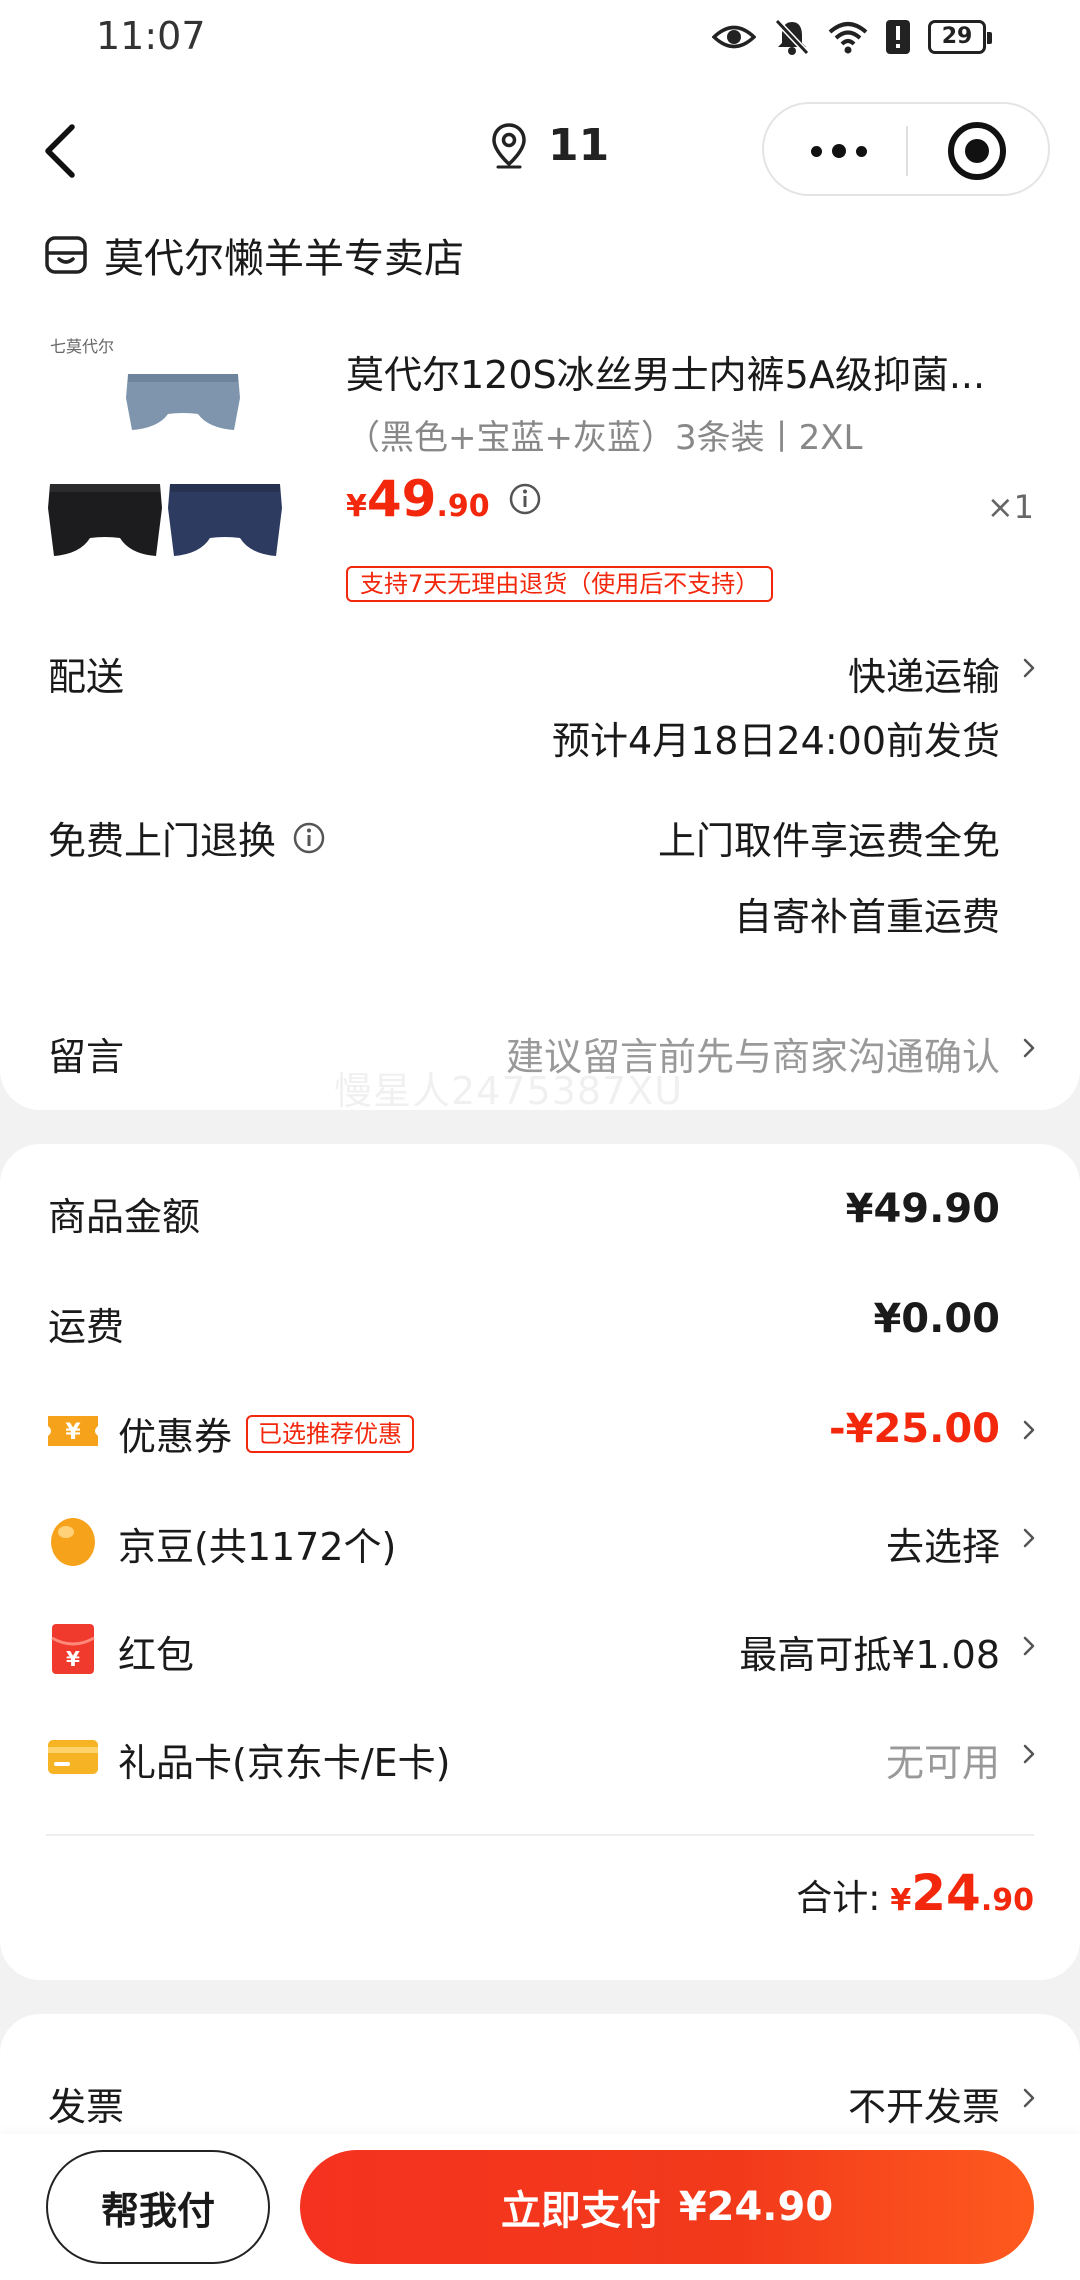  Describe the element at coordinates (158, 2207) in the screenshot. I see `help-pay-button: 帮我付` at that location.